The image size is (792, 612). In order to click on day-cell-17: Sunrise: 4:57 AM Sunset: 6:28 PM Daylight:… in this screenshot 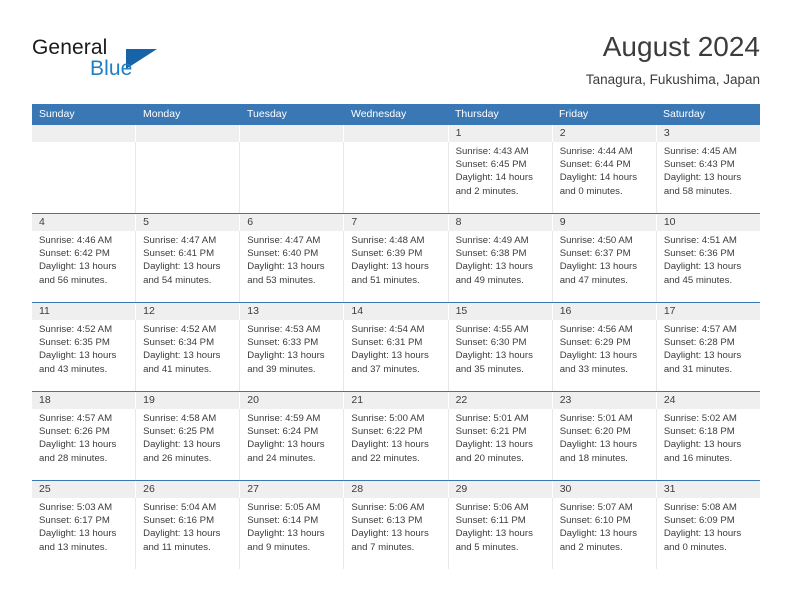, I will do `click(708, 355)`.